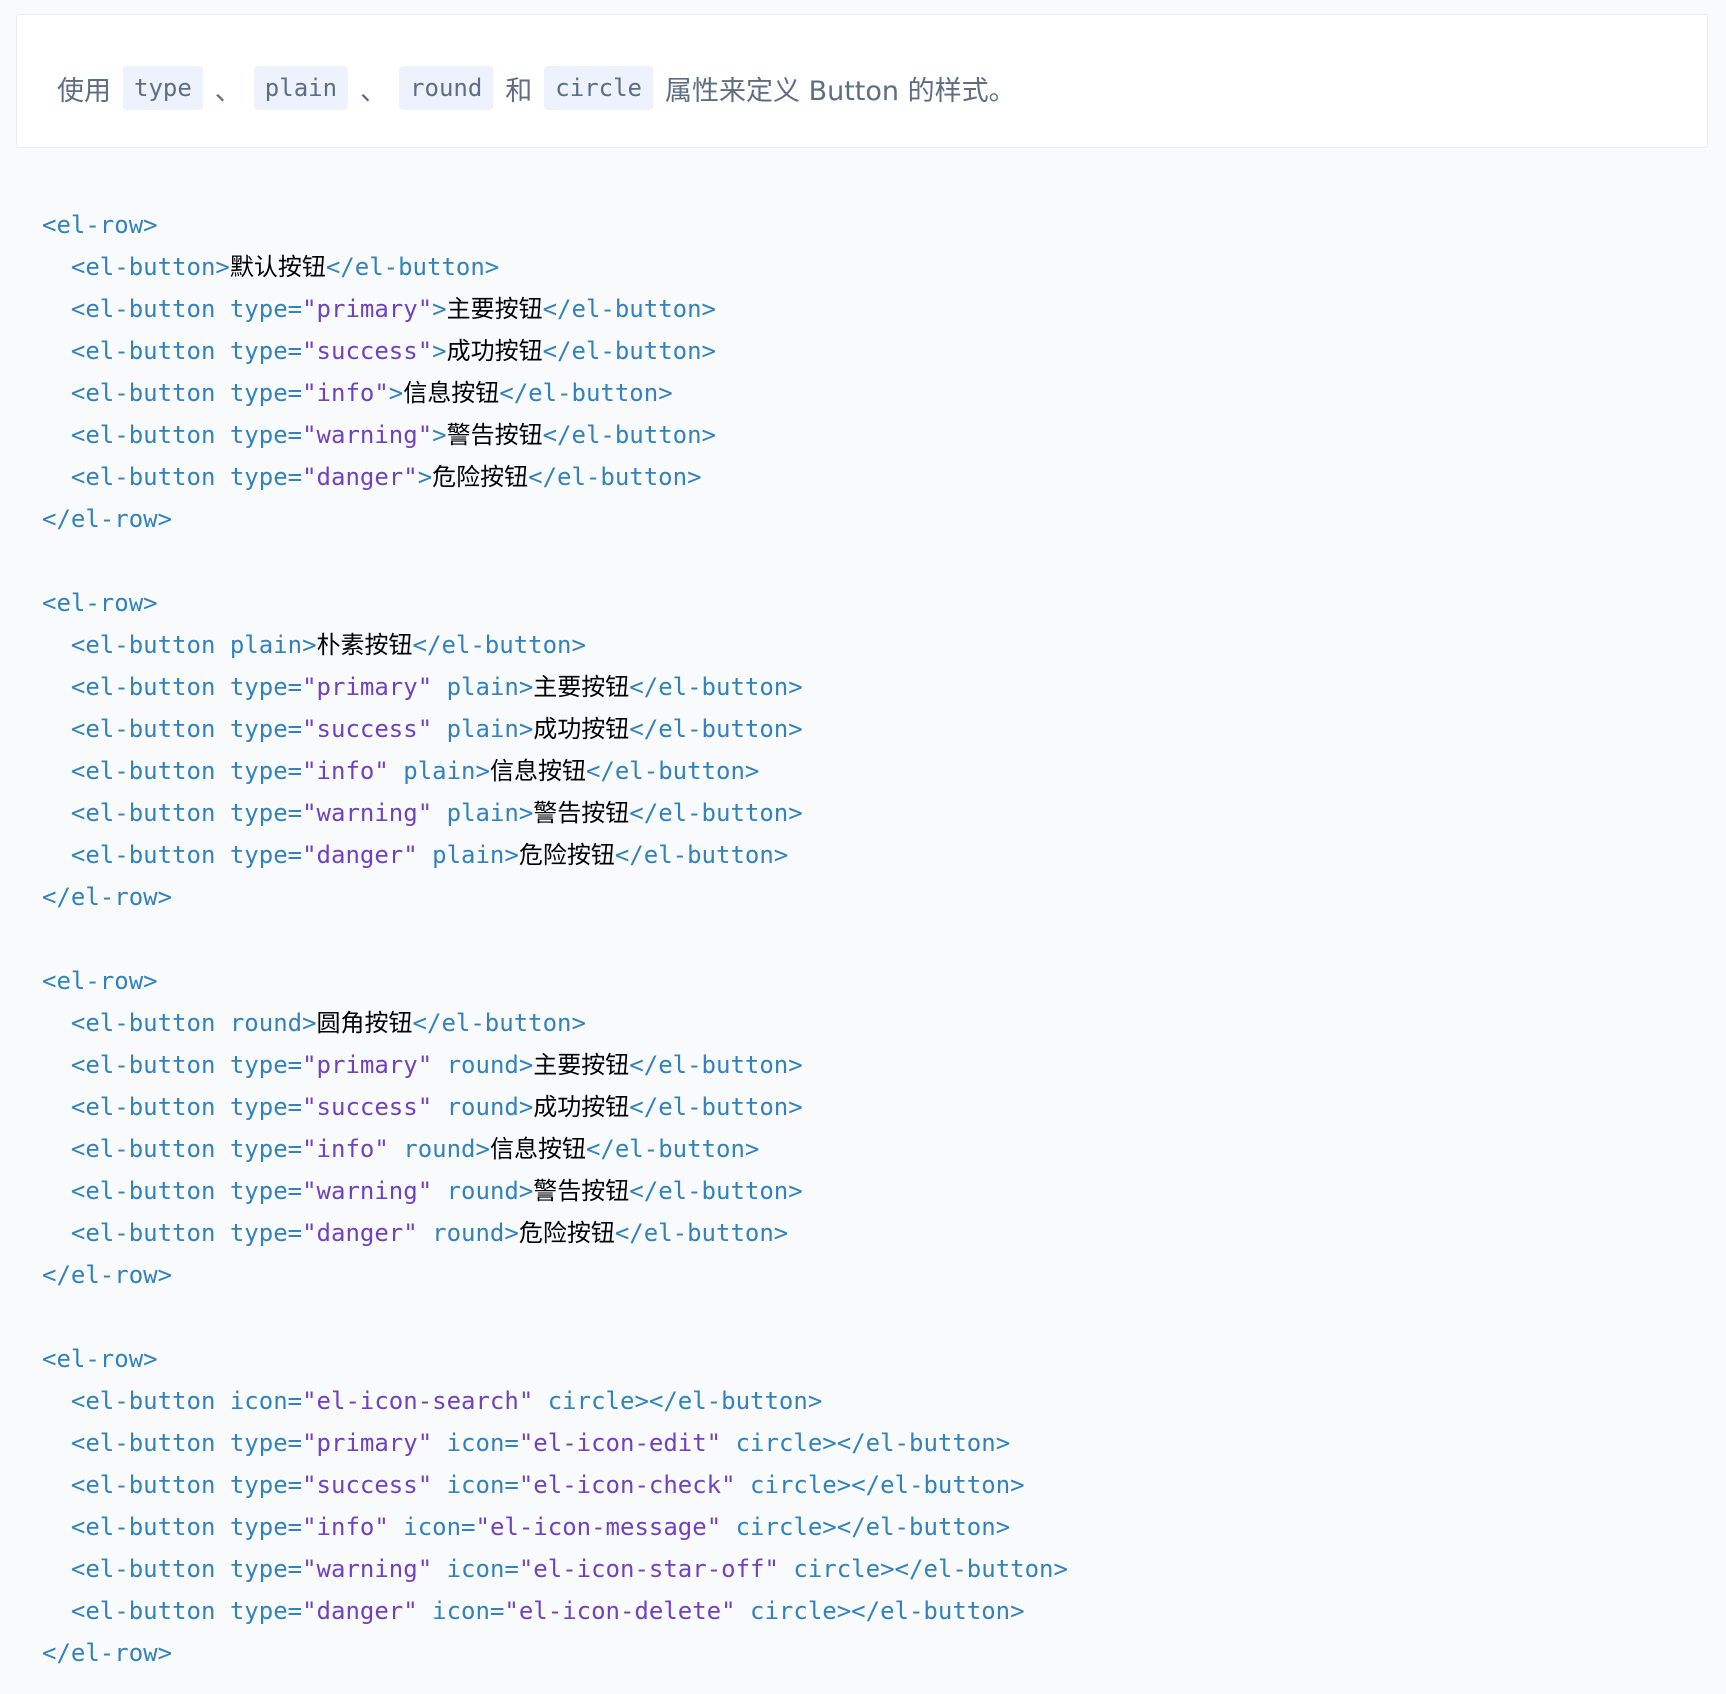  What do you see at coordinates (446, 88) in the screenshot?
I see `inline-code-round: round` at bounding box center [446, 88].